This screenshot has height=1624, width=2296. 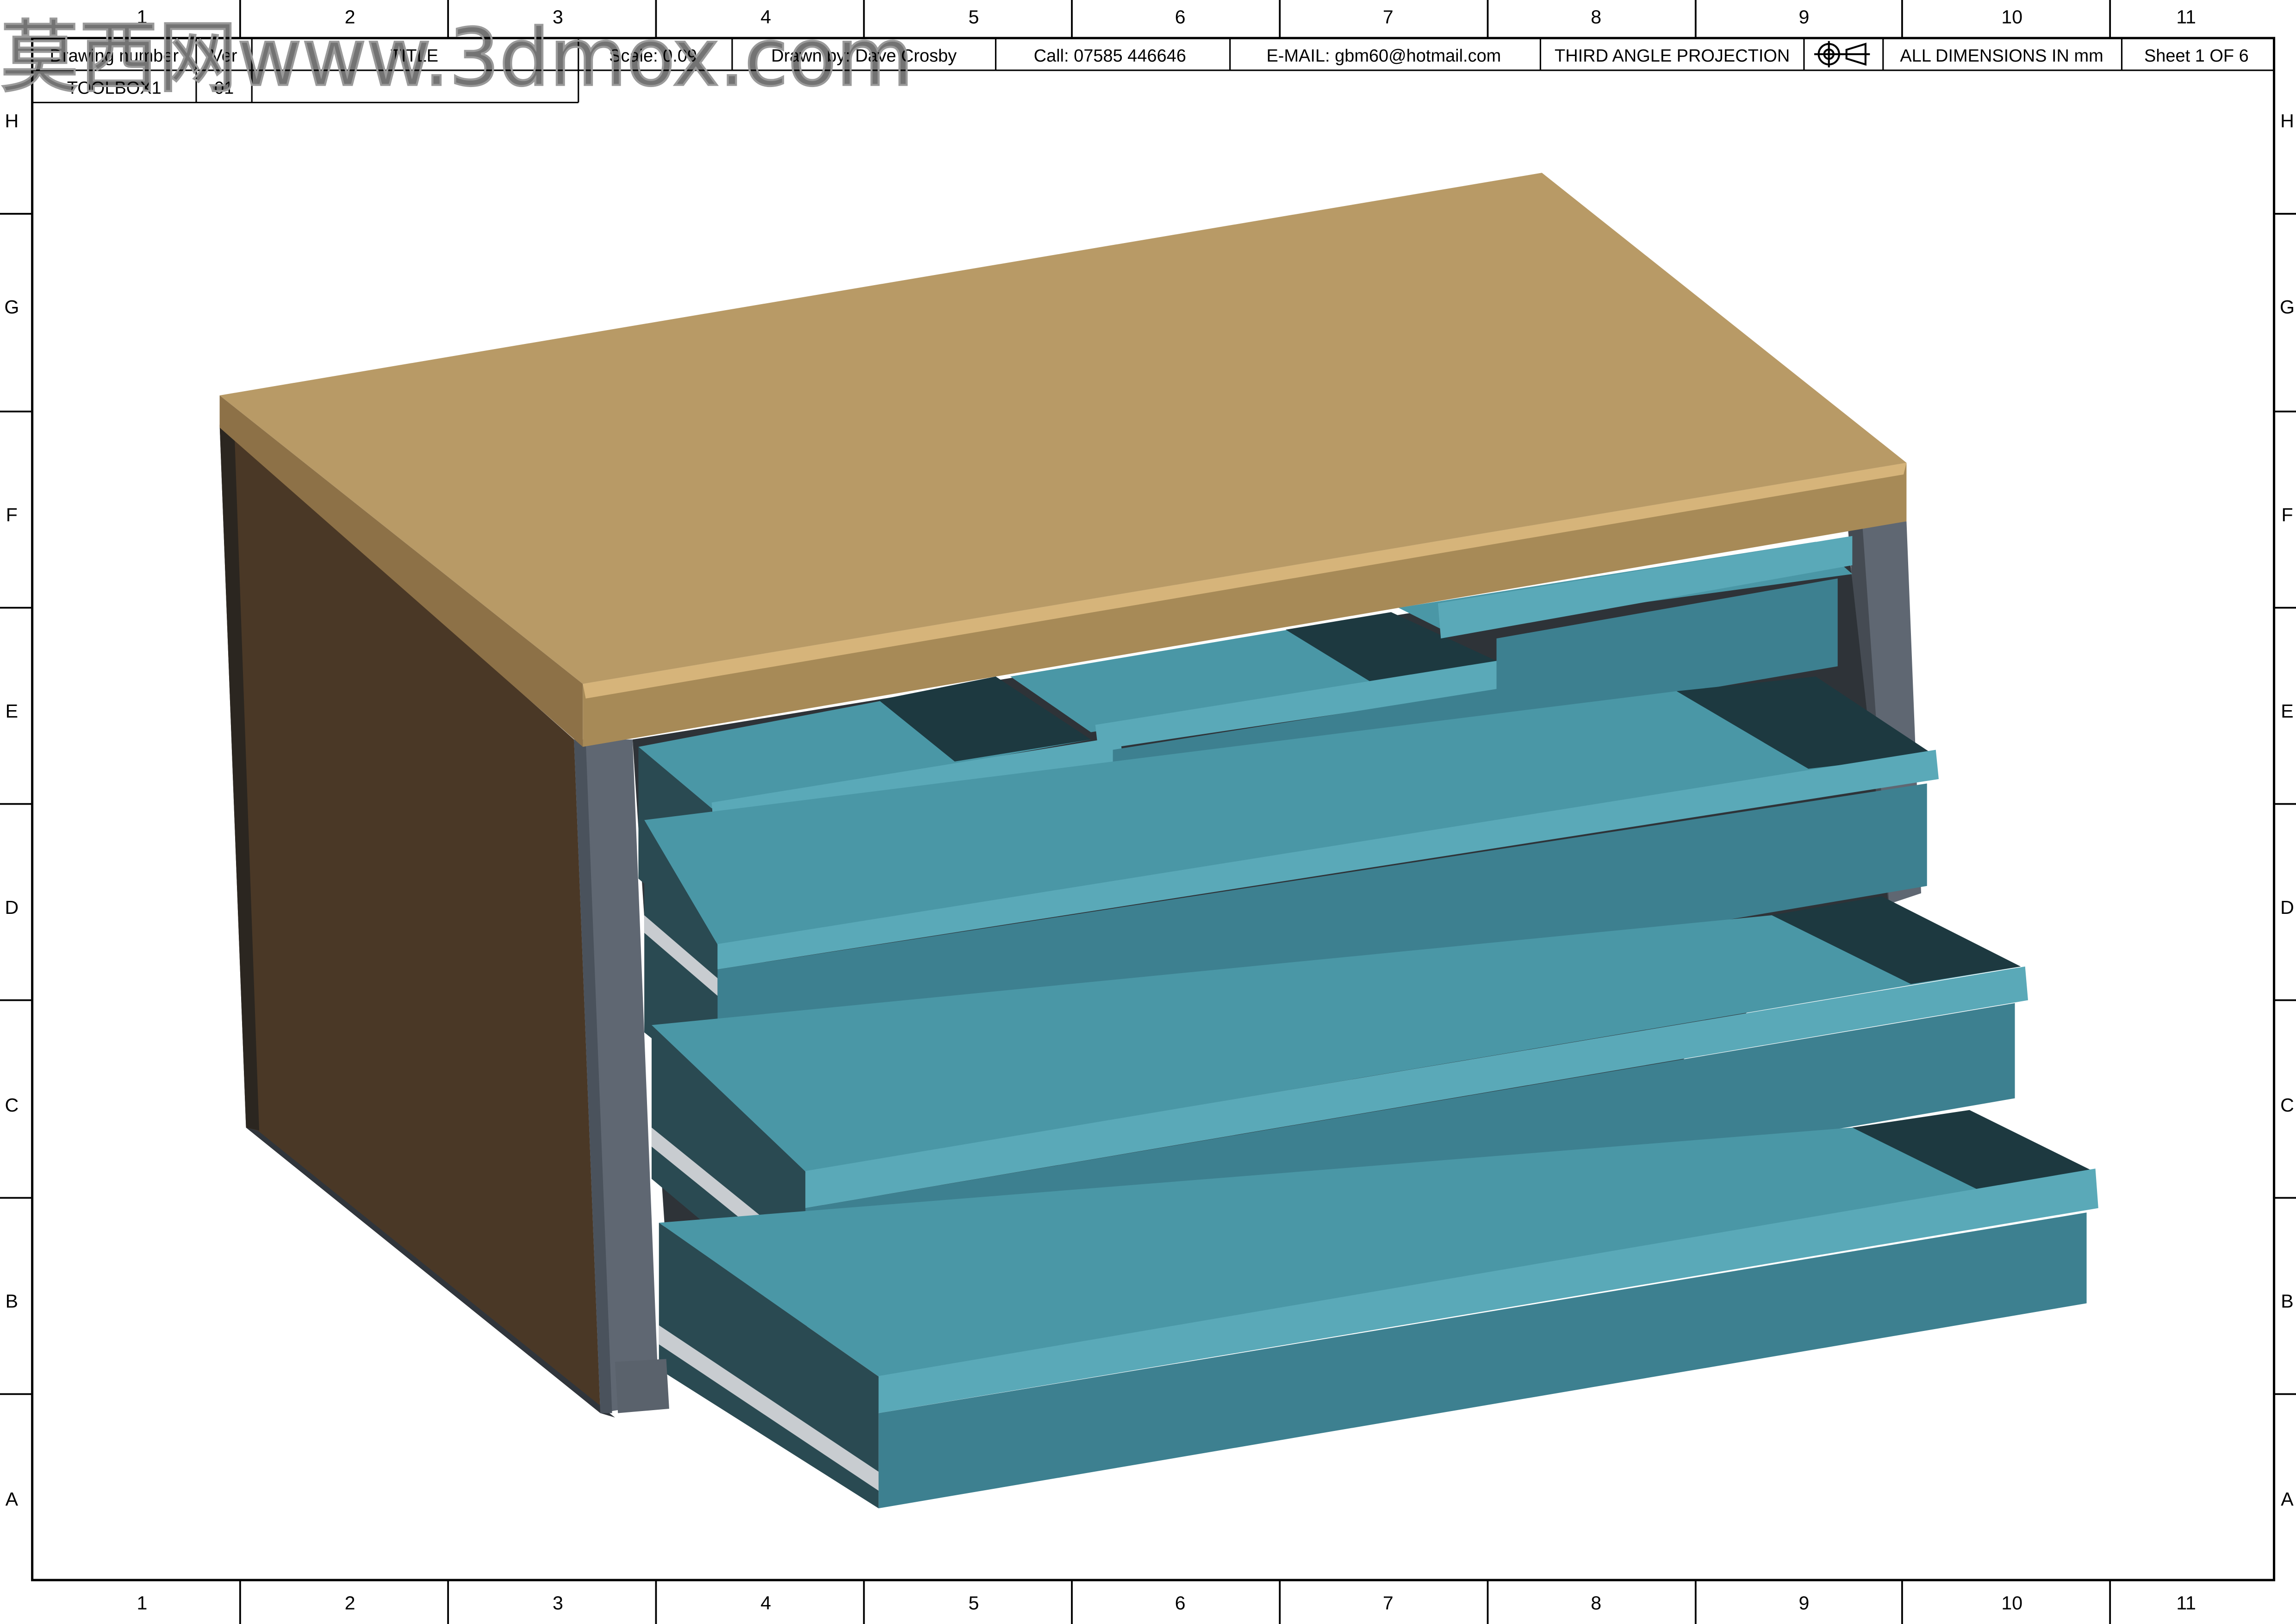 I want to click on grid-row-left-d: D, so click(x=12, y=907).